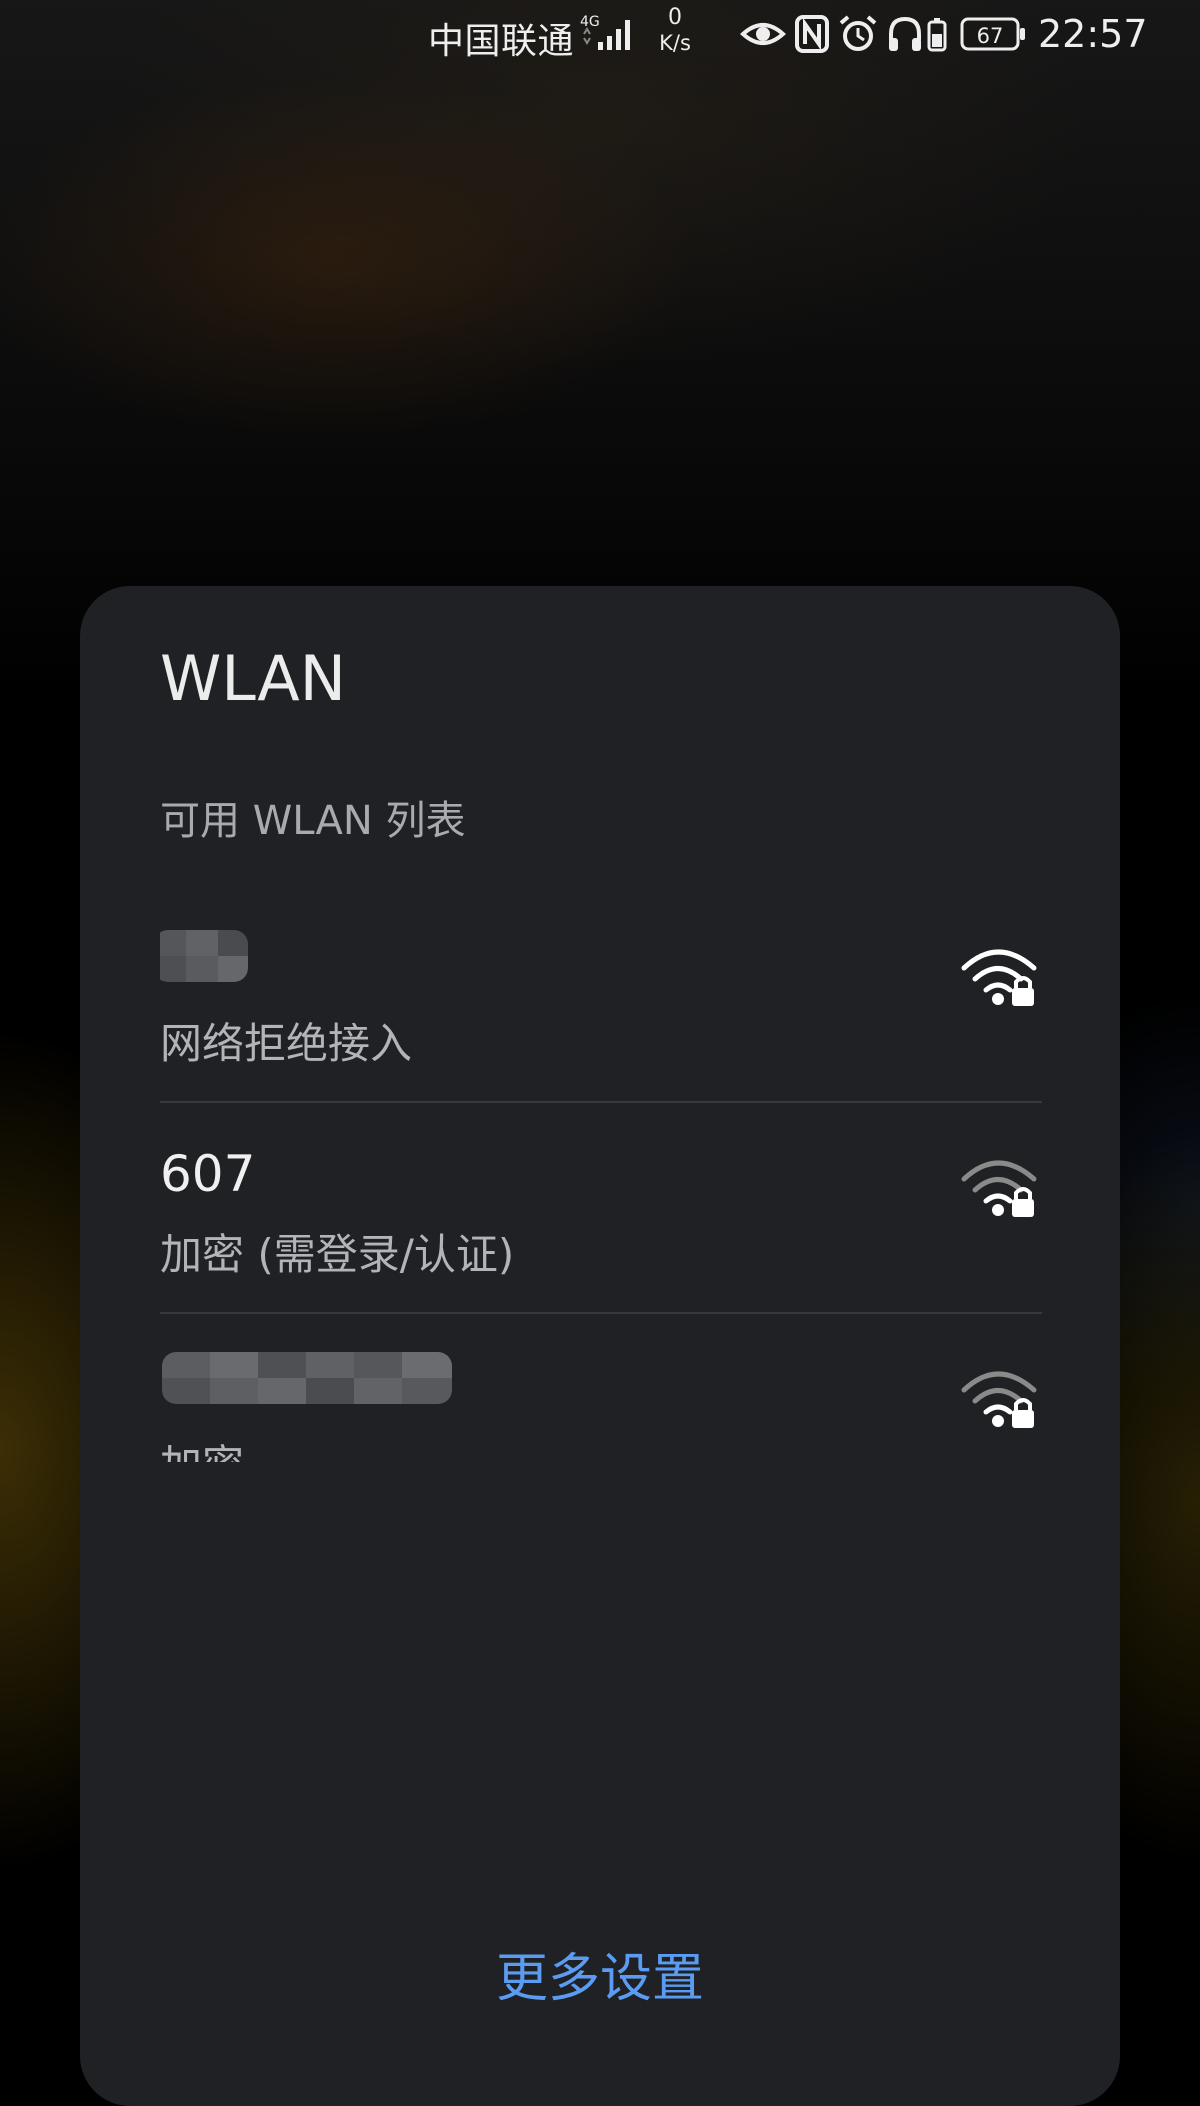 Image resolution: width=1200 pixels, height=2106 pixels. What do you see at coordinates (763, 34) in the screenshot?
I see `eye-icon` at bounding box center [763, 34].